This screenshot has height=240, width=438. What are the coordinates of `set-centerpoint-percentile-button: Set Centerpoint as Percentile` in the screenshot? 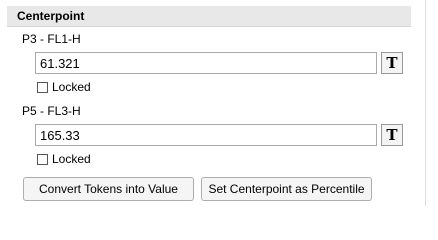 It's located at (286, 189).